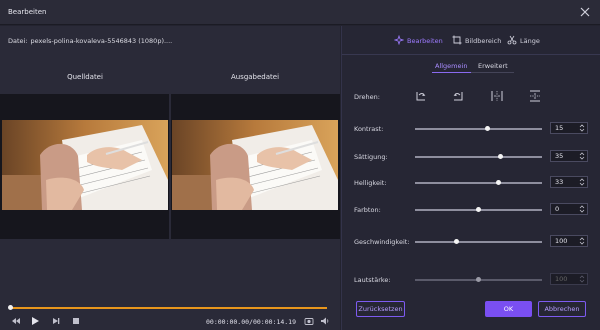 The height and width of the screenshot is (330, 600). I want to click on window-title: Bearbeiten, so click(27, 12).